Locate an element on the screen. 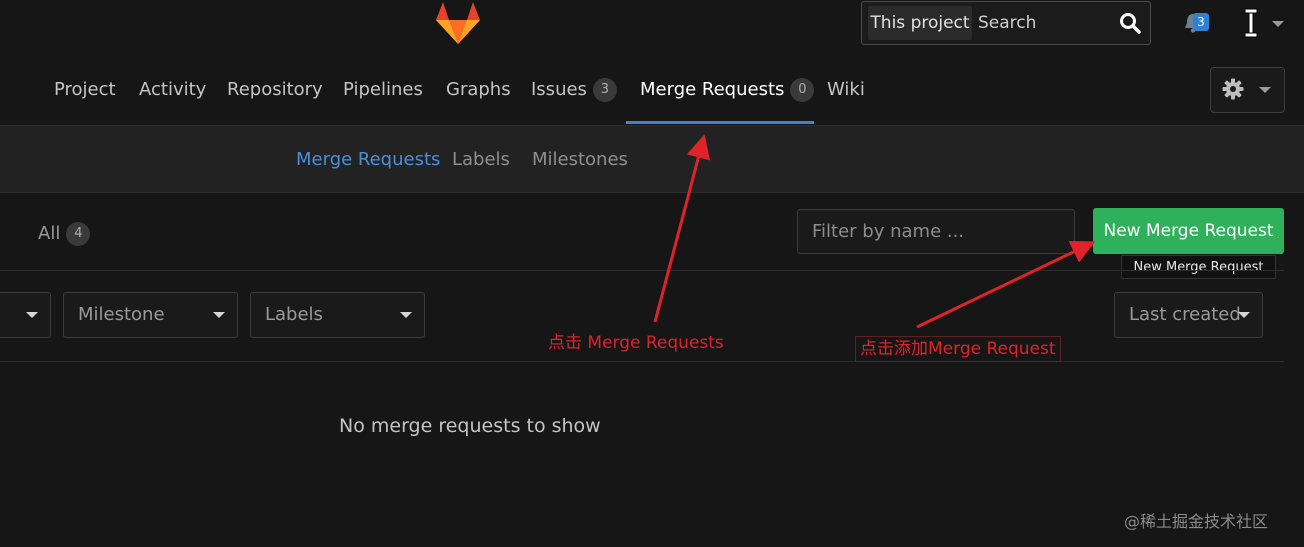  notification-count-badge: 3 is located at coordinates (1201, 22).